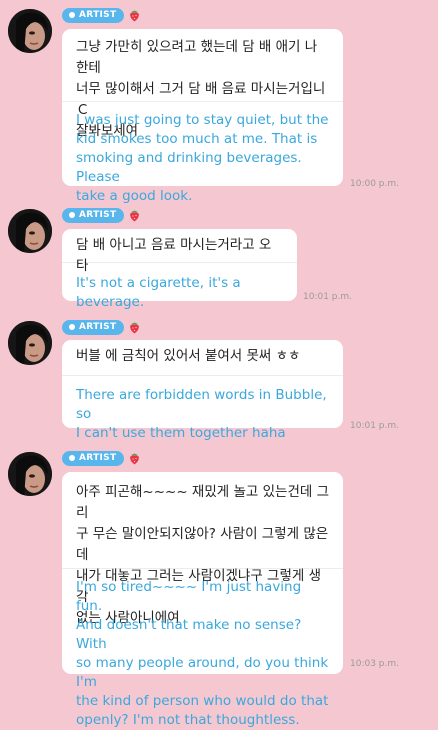 This screenshot has width=438, height=730. I want to click on message-time: 10:03 p.m., so click(374, 664).